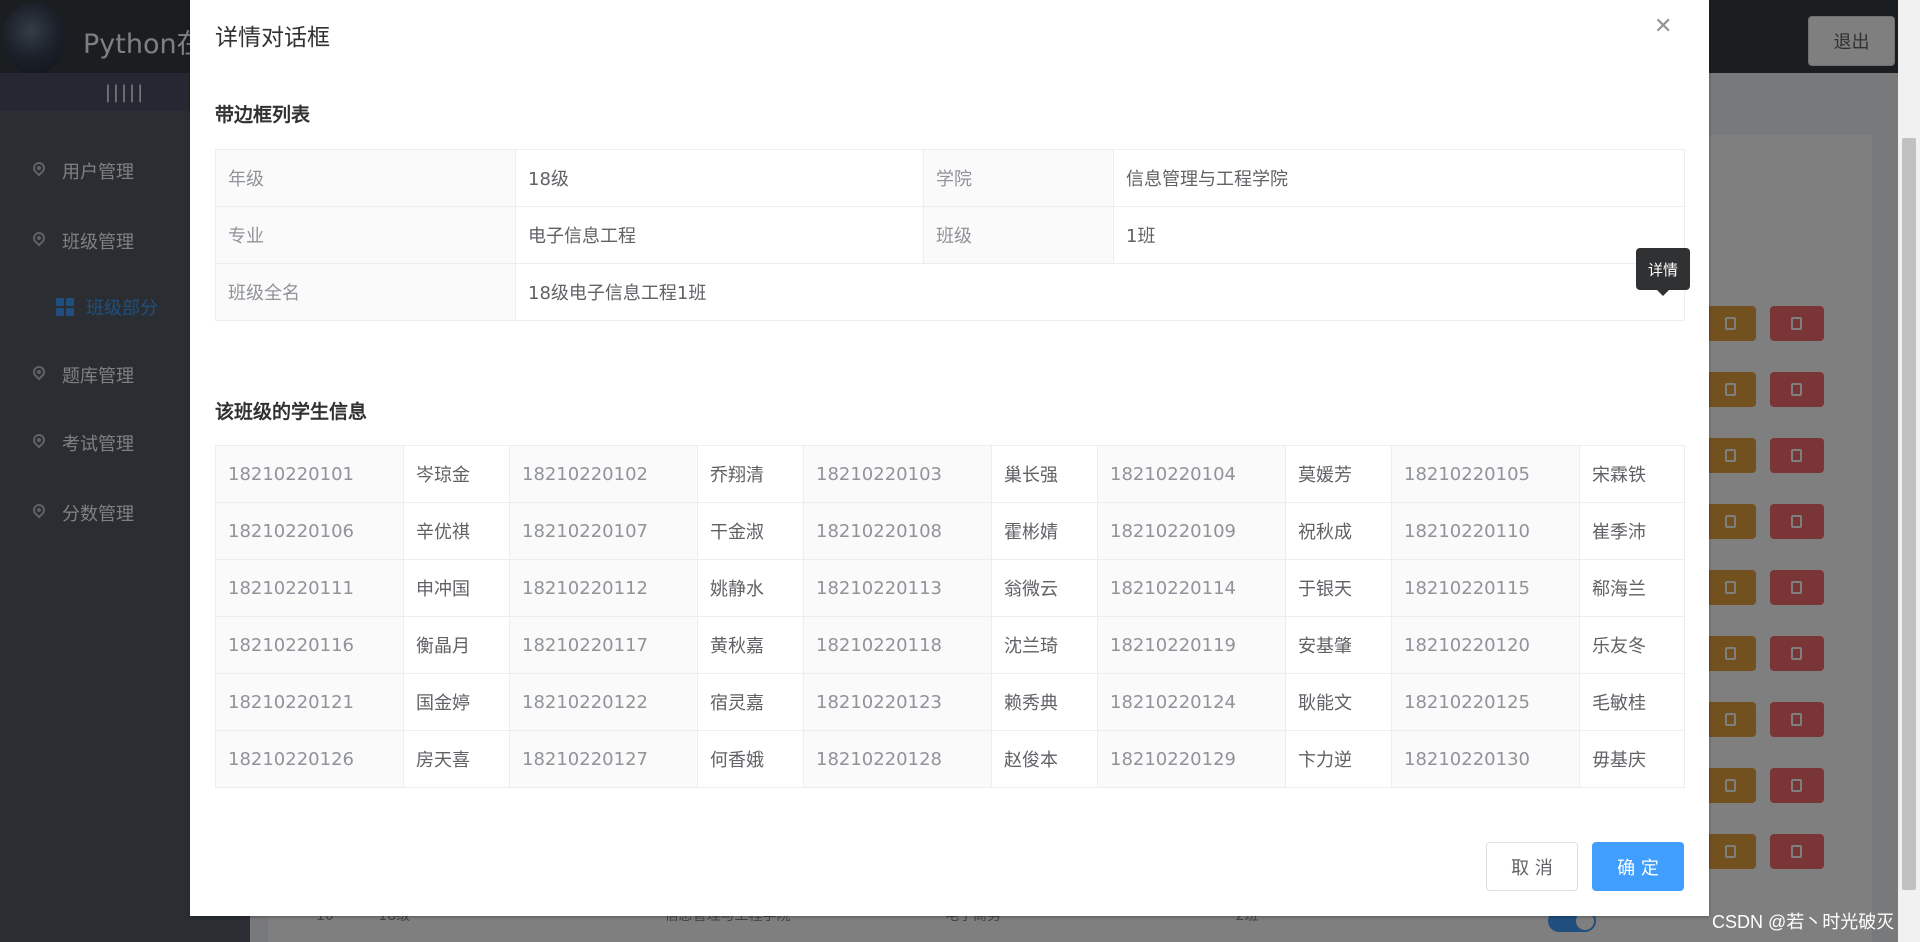 The image size is (1920, 942). I want to click on scrollbar-thumb, so click(1909, 514).